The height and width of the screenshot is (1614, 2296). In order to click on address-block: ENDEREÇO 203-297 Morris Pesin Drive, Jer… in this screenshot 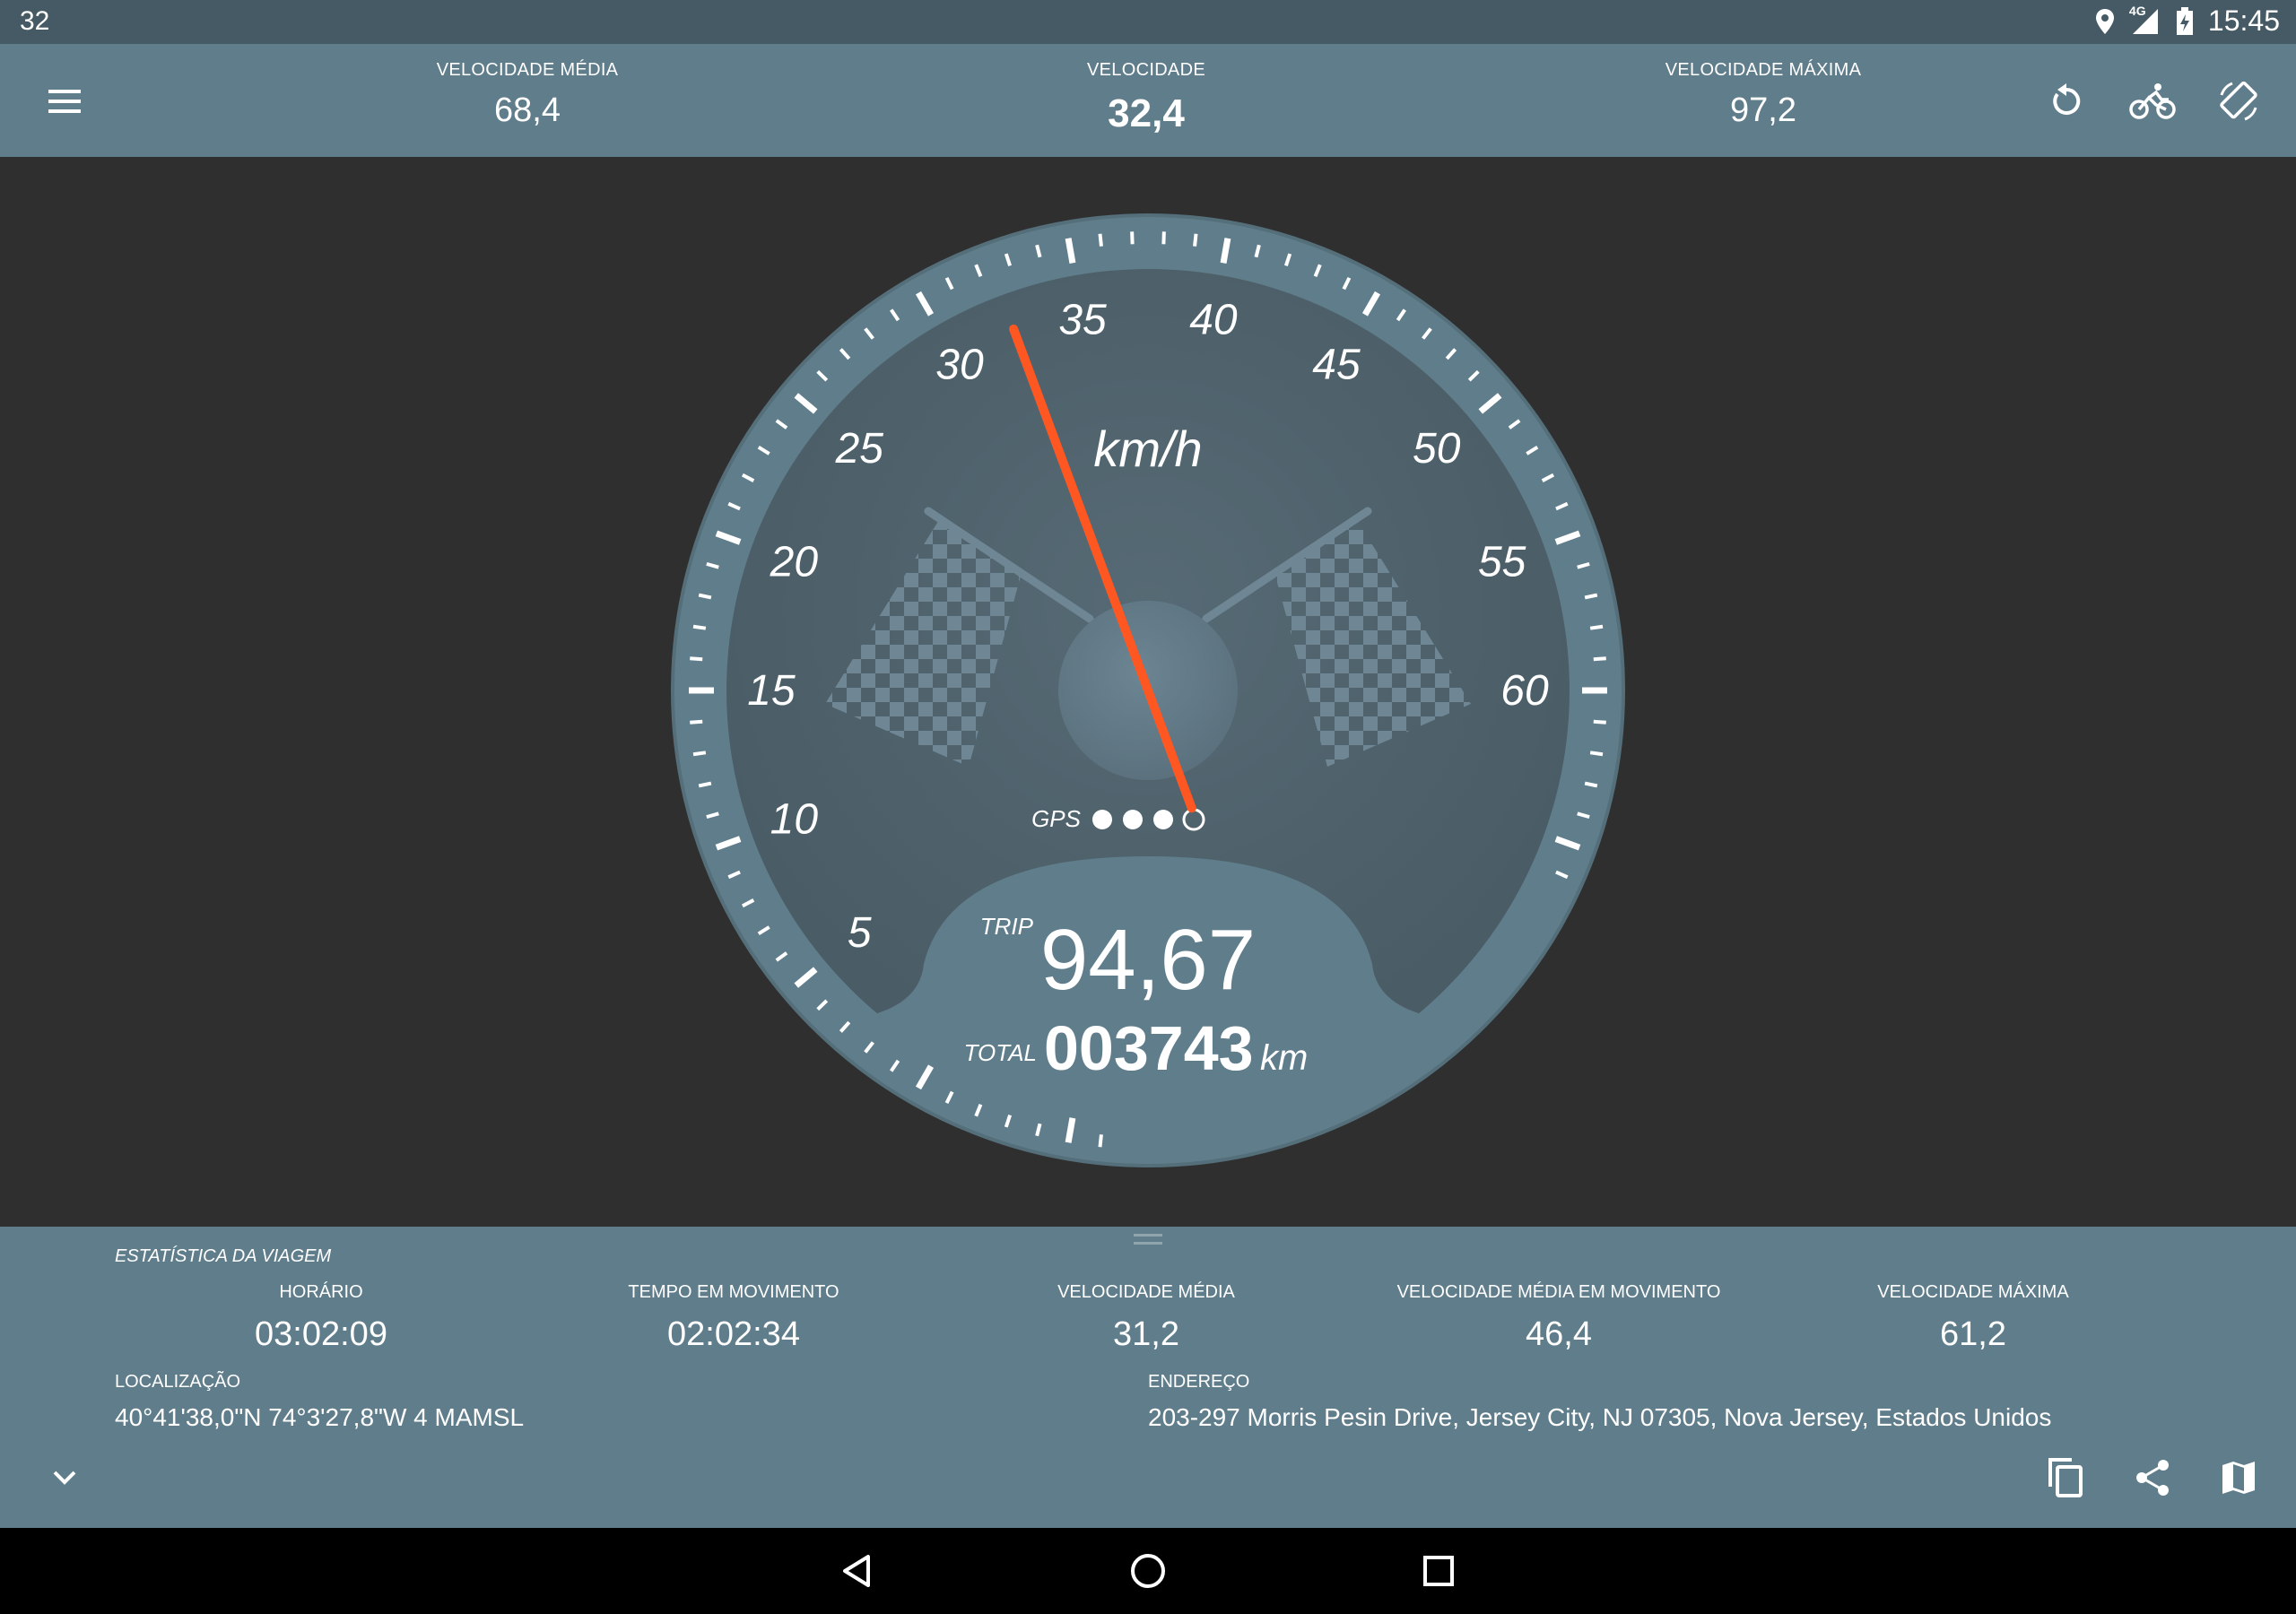, I will do `click(1599, 1402)`.